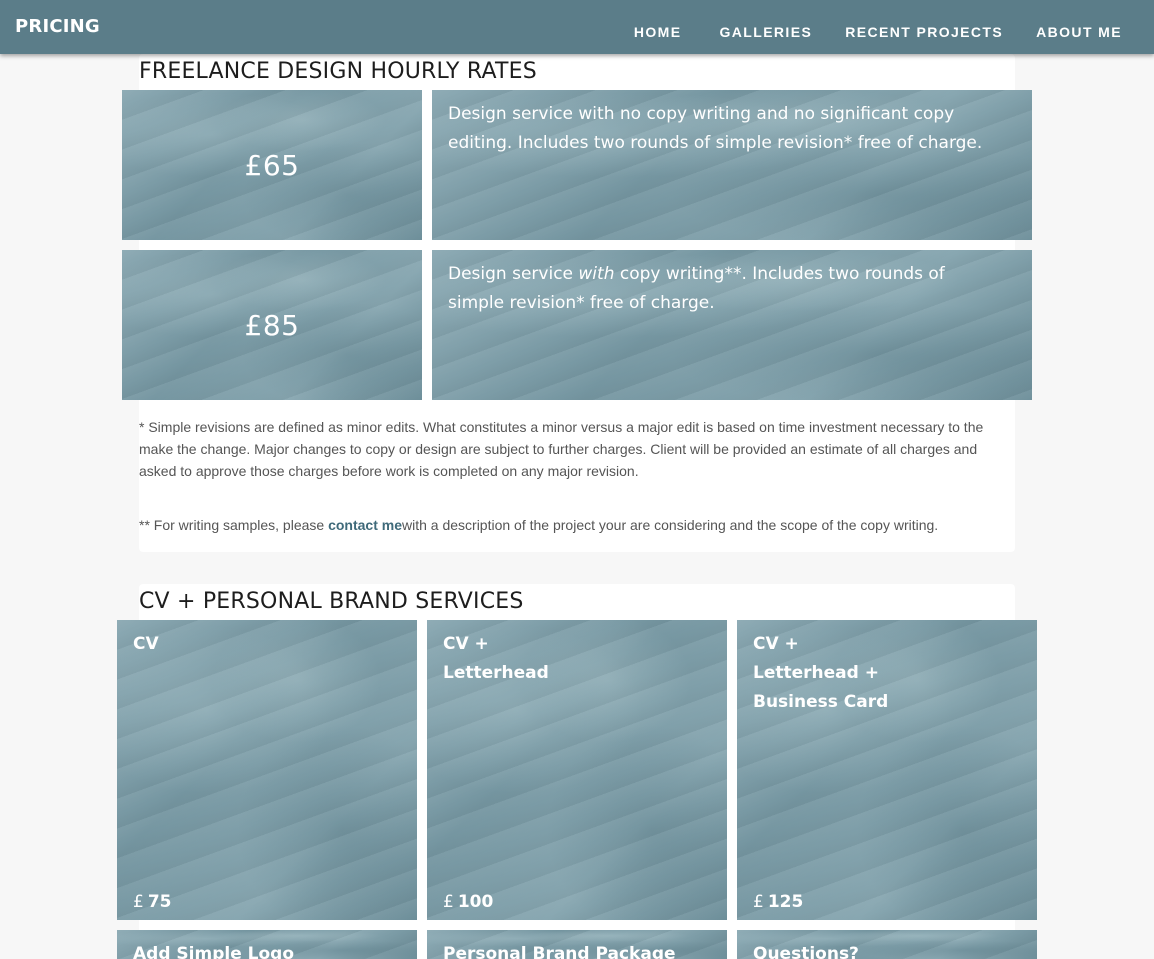  I want to click on cv-services-heading: CV + PERSONAL BRAND SERVICES, so click(331, 601).